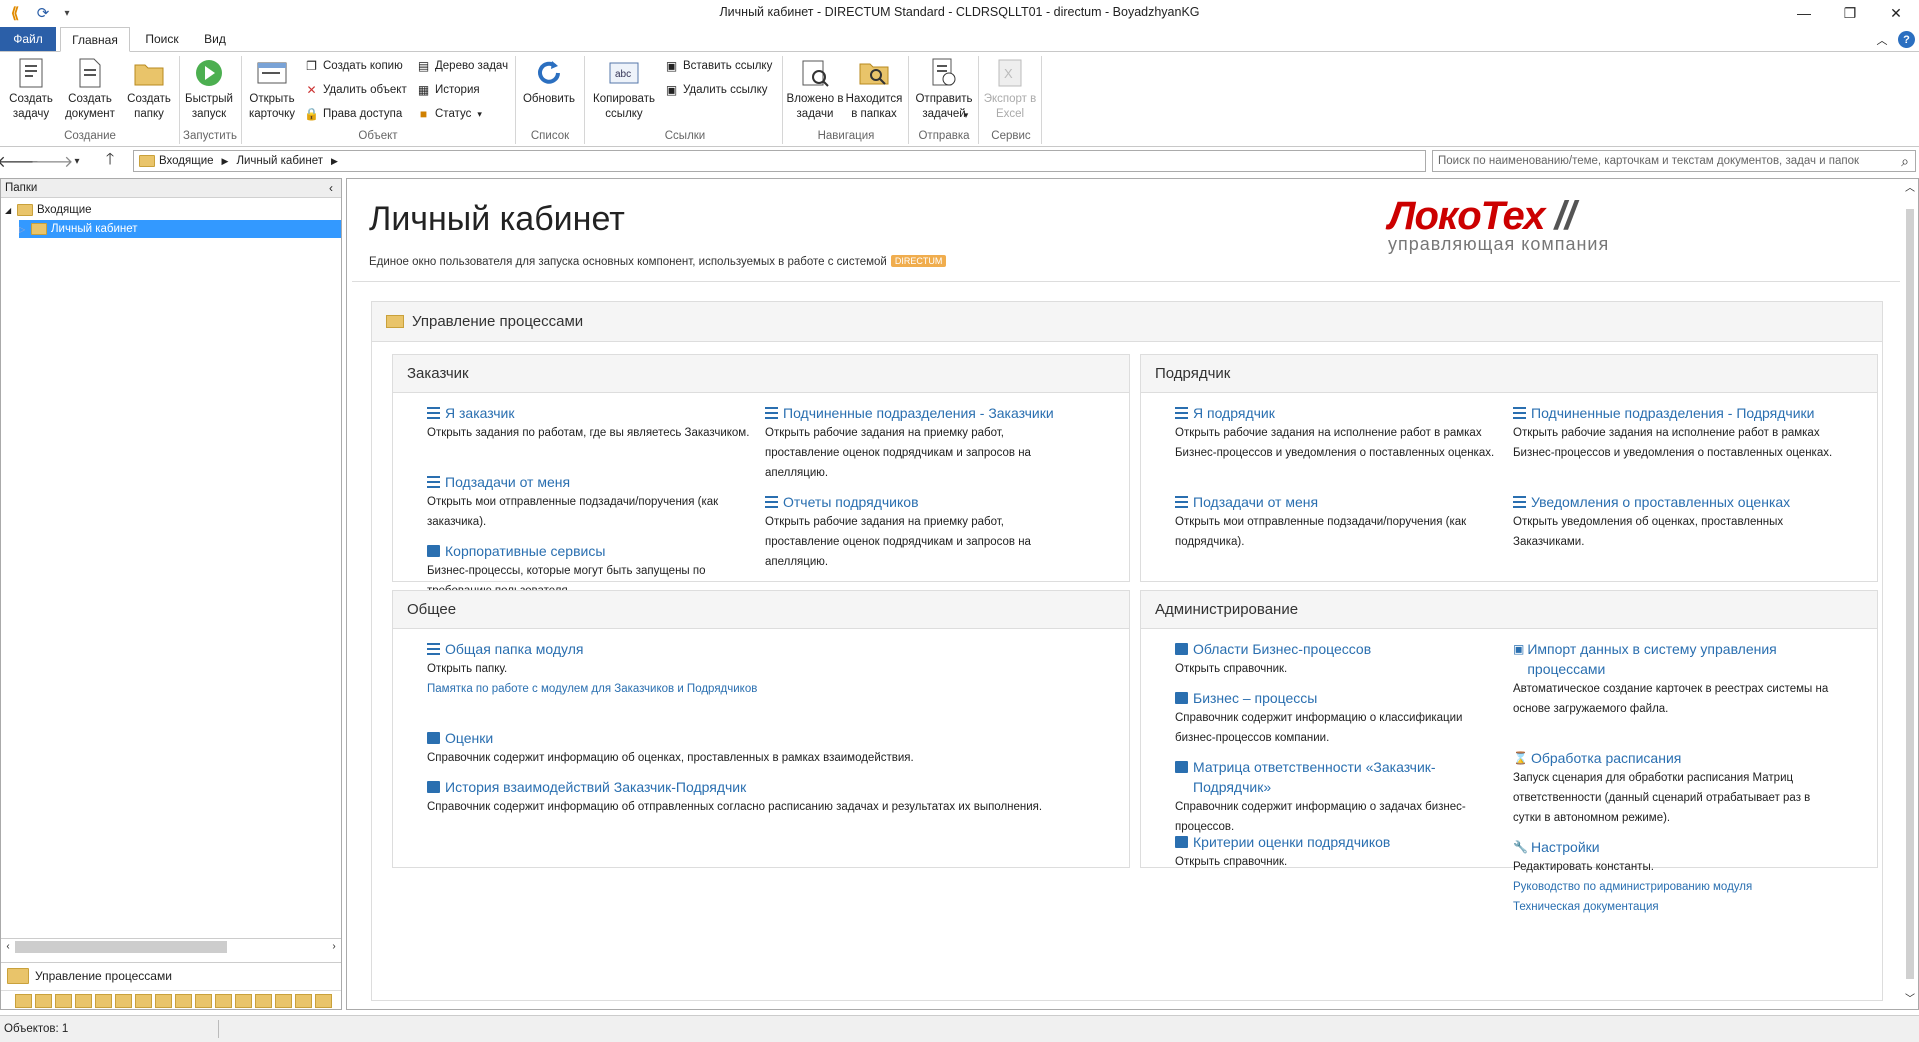  I want to click on copy-link-button: abc Копировать ссылку, so click(624, 93).